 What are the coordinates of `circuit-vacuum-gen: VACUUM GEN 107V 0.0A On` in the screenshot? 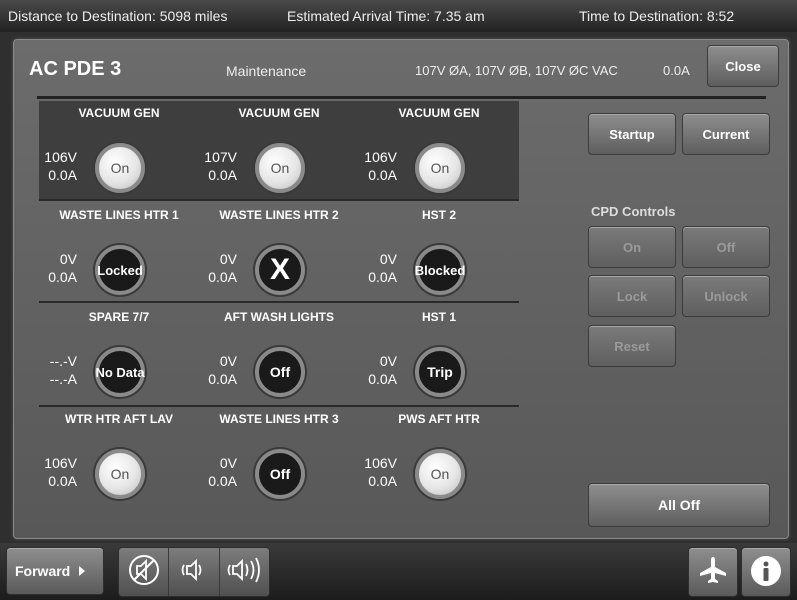 It's located at (279, 151).